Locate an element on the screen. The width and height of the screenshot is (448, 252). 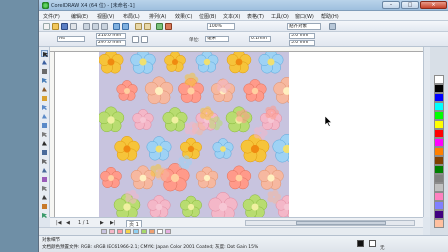
previous-page-button: ◀ is located at coordinates (68, 223).